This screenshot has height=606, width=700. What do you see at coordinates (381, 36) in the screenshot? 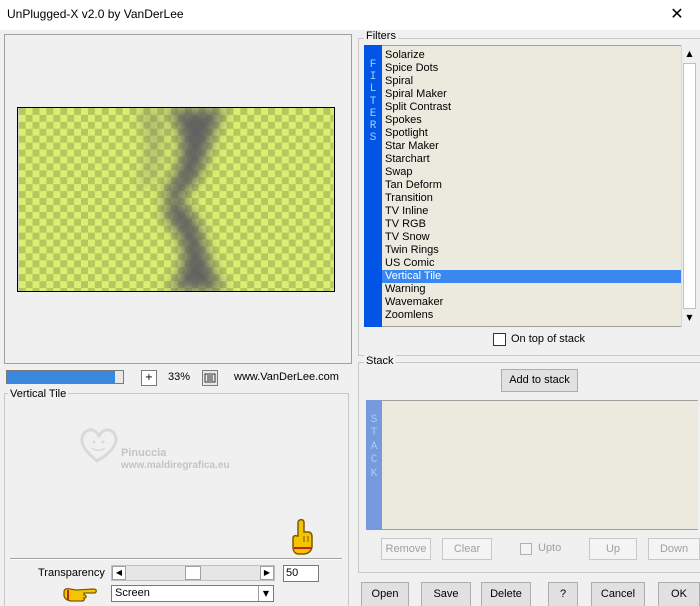
I see `filters-title: Filters` at bounding box center [381, 36].